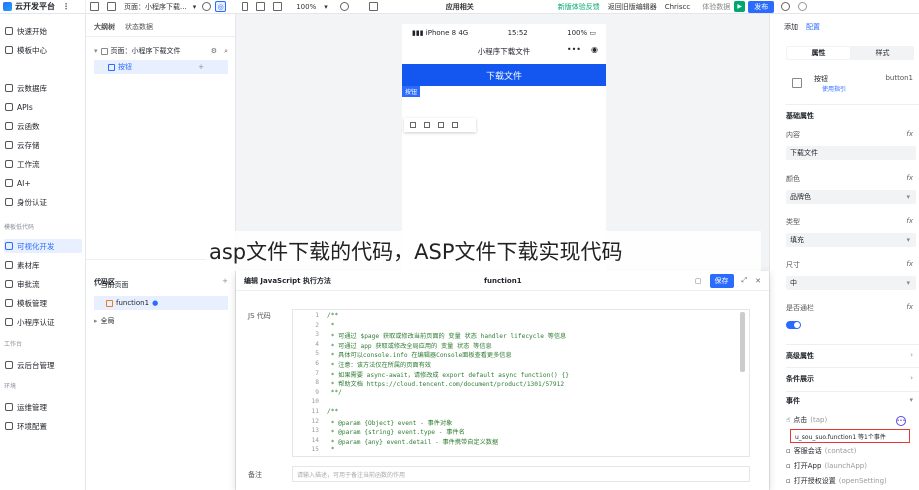  What do you see at coordinates (66, 6) in the screenshot?
I see `more-icon: ⋮` at bounding box center [66, 6].